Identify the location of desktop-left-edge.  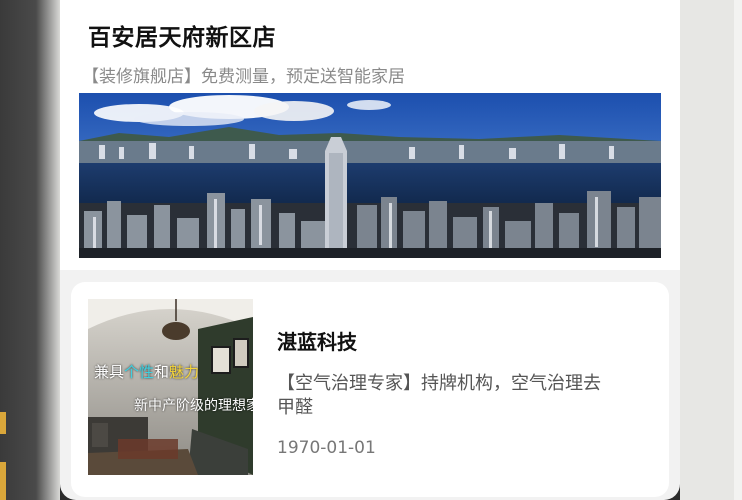
(30, 250).